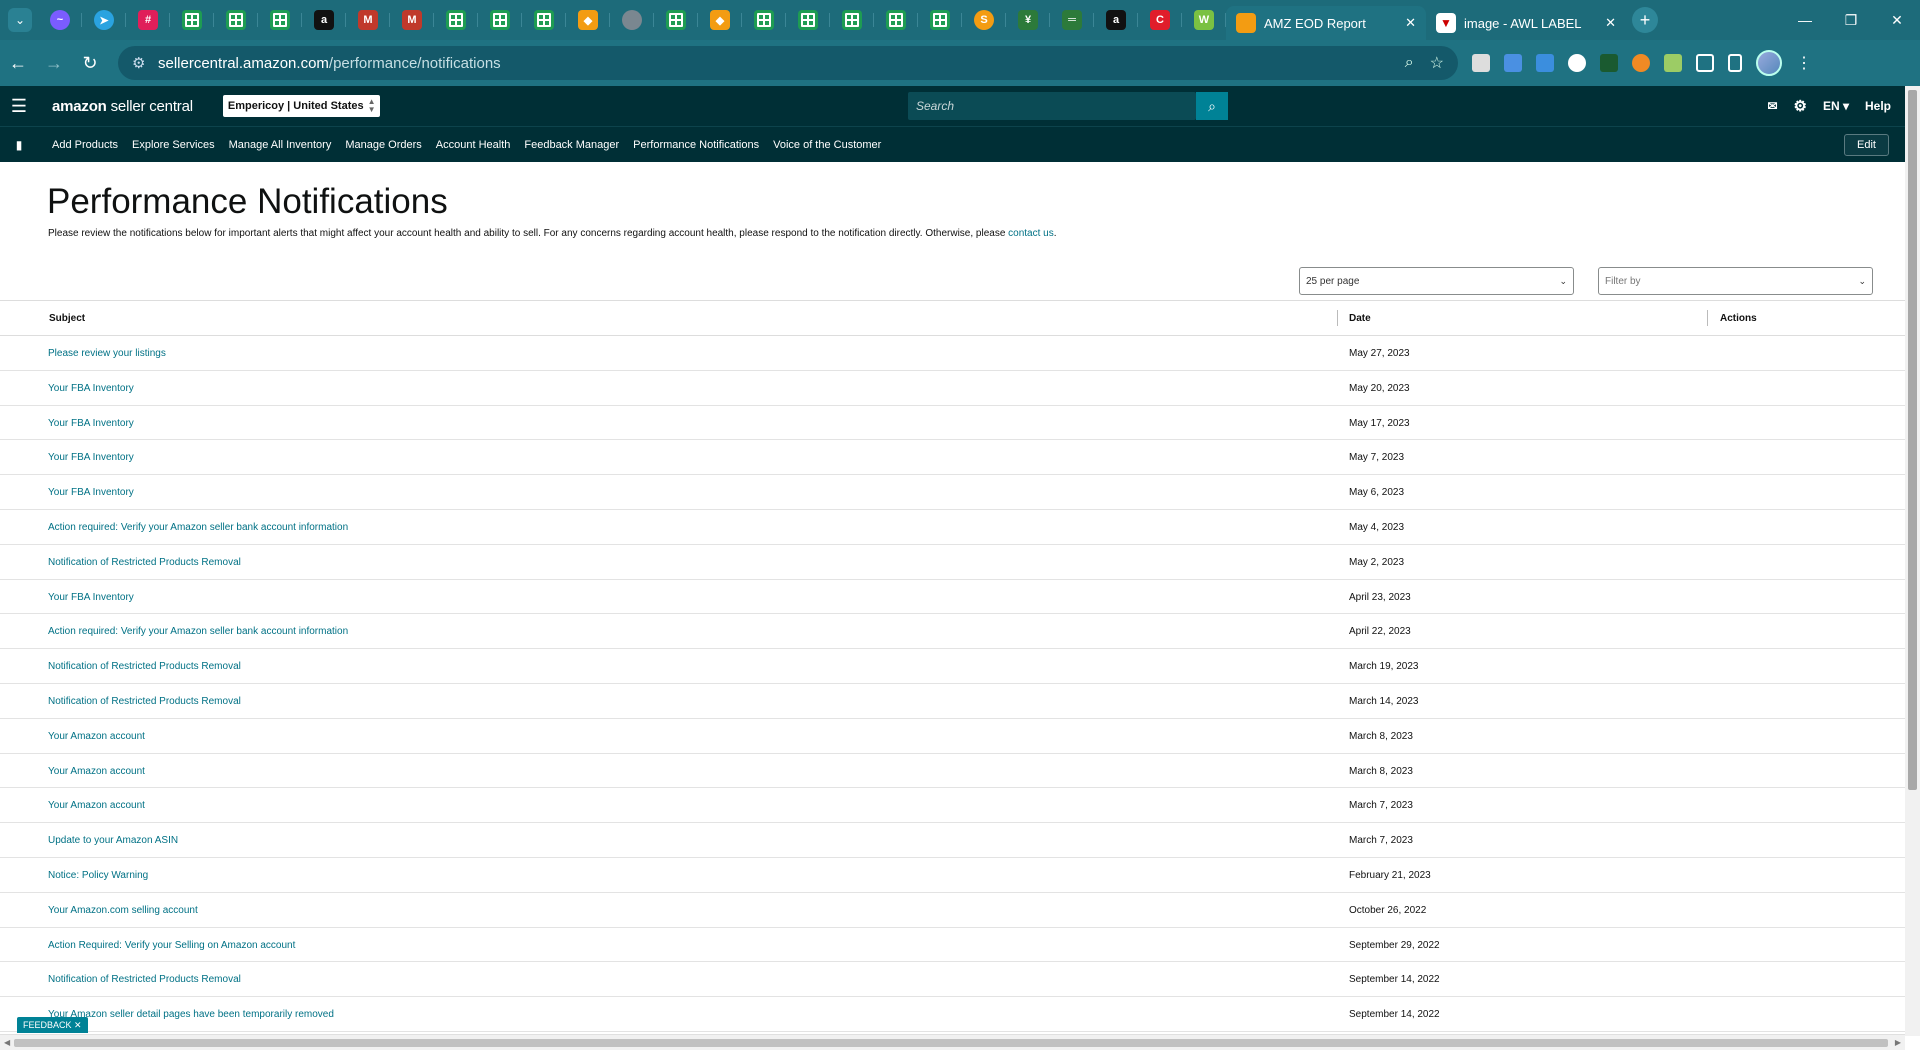 The image size is (1920, 1050). What do you see at coordinates (301, 106) in the screenshot?
I see `account-switcher: Empericoy | United States ▲ ▼` at bounding box center [301, 106].